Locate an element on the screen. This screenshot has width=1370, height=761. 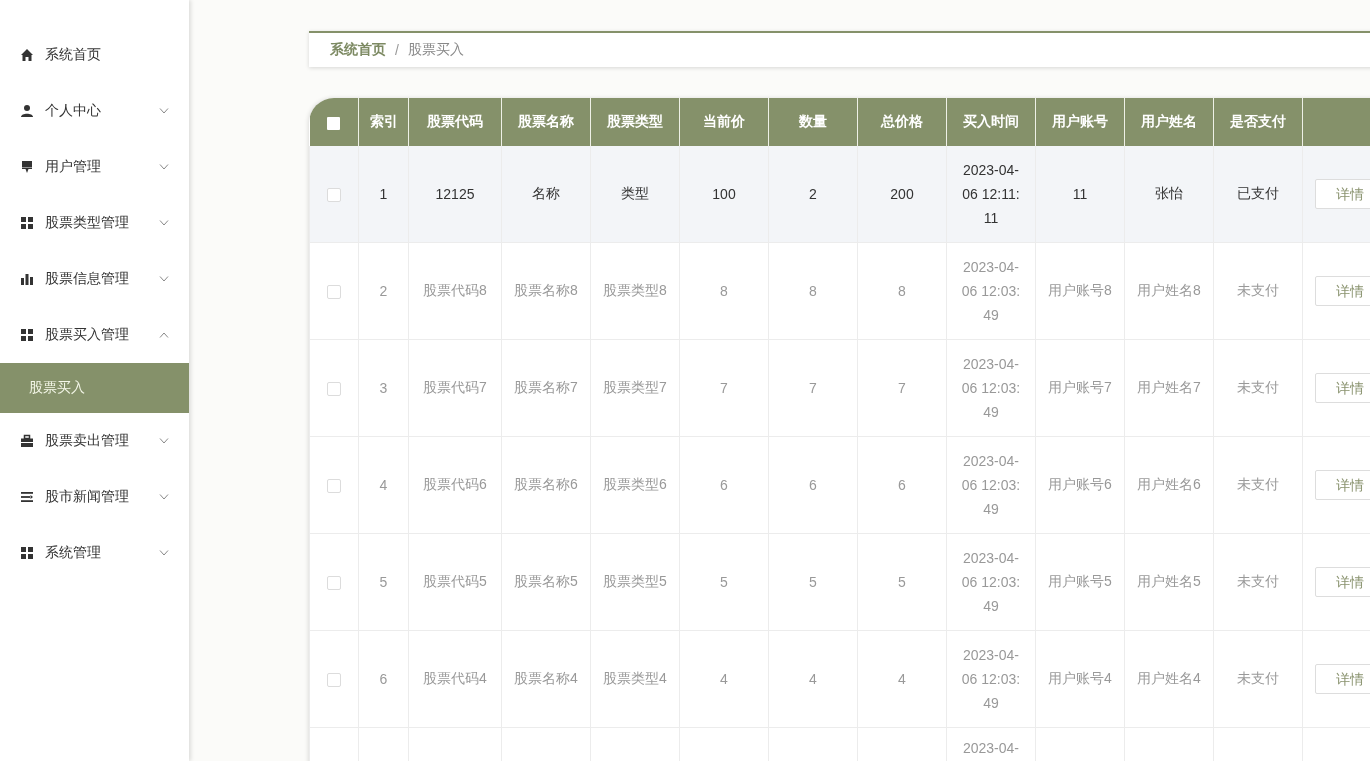
column-header: 当前价 is located at coordinates (724, 122).